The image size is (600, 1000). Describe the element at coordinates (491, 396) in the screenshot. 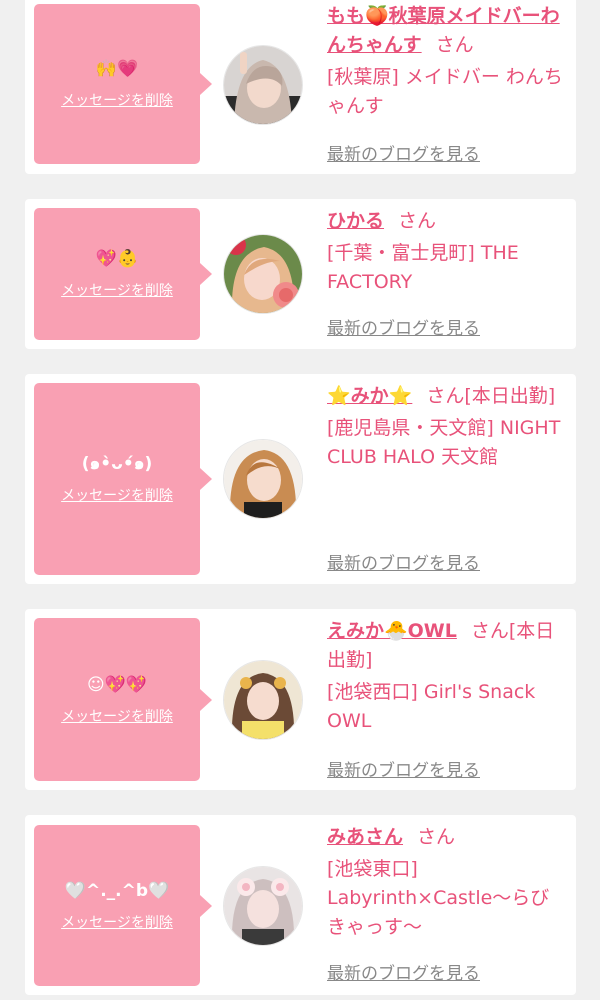

I see `honorific: さん[本日出勤]` at that location.